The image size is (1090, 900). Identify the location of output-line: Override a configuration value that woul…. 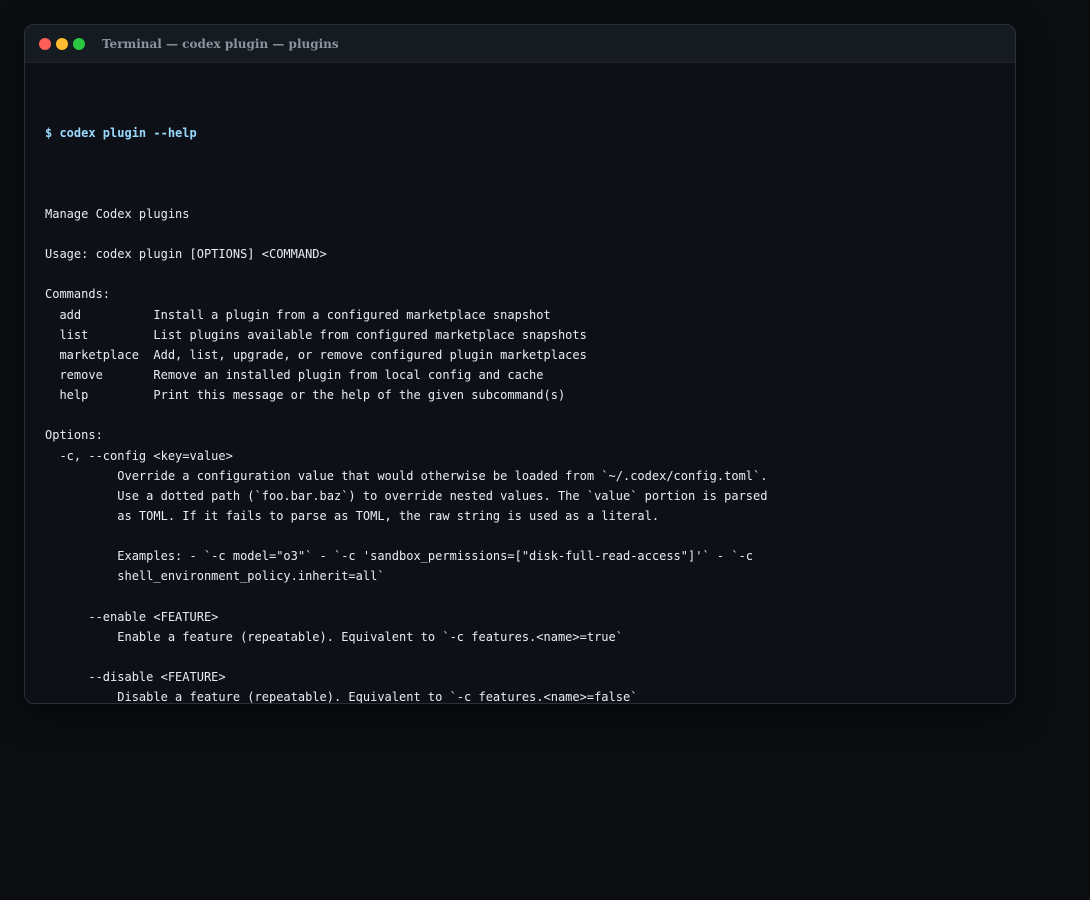
(406, 475).